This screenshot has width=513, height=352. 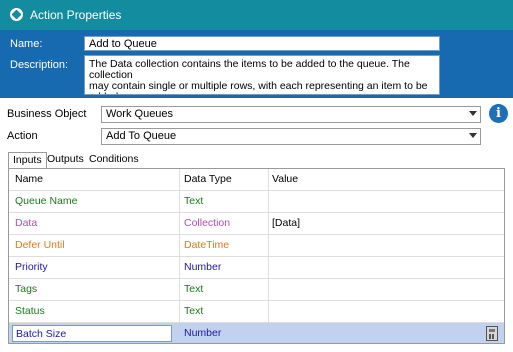 What do you see at coordinates (256, 268) in the screenshot?
I see `table-row: Priority Number` at bounding box center [256, 268].